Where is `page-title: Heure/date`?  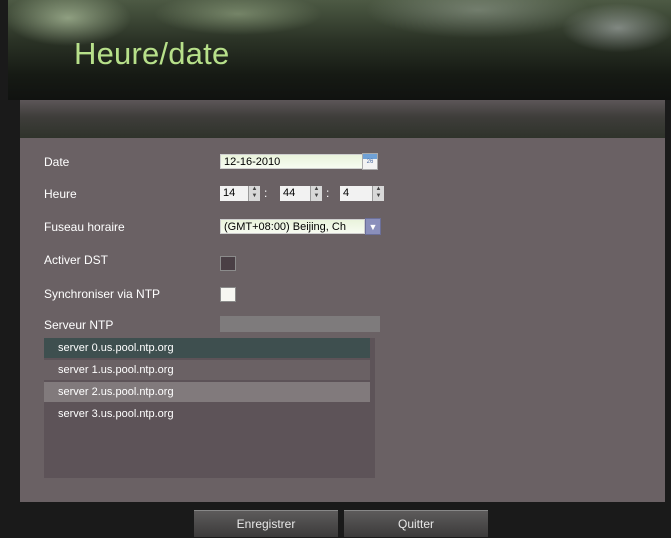
page-title: Heure/date is located at coordinates (152, 53).